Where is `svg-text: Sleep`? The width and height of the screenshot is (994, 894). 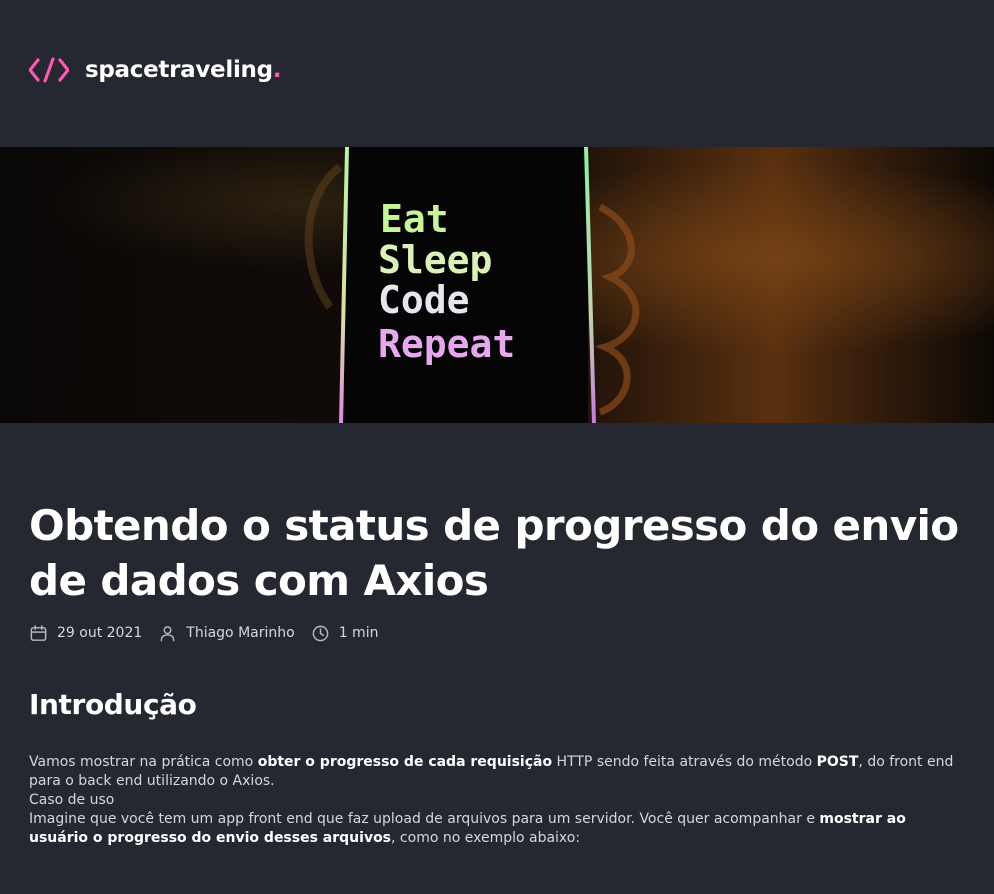
svg-text: Sleep is located at coordinates (435, 260).